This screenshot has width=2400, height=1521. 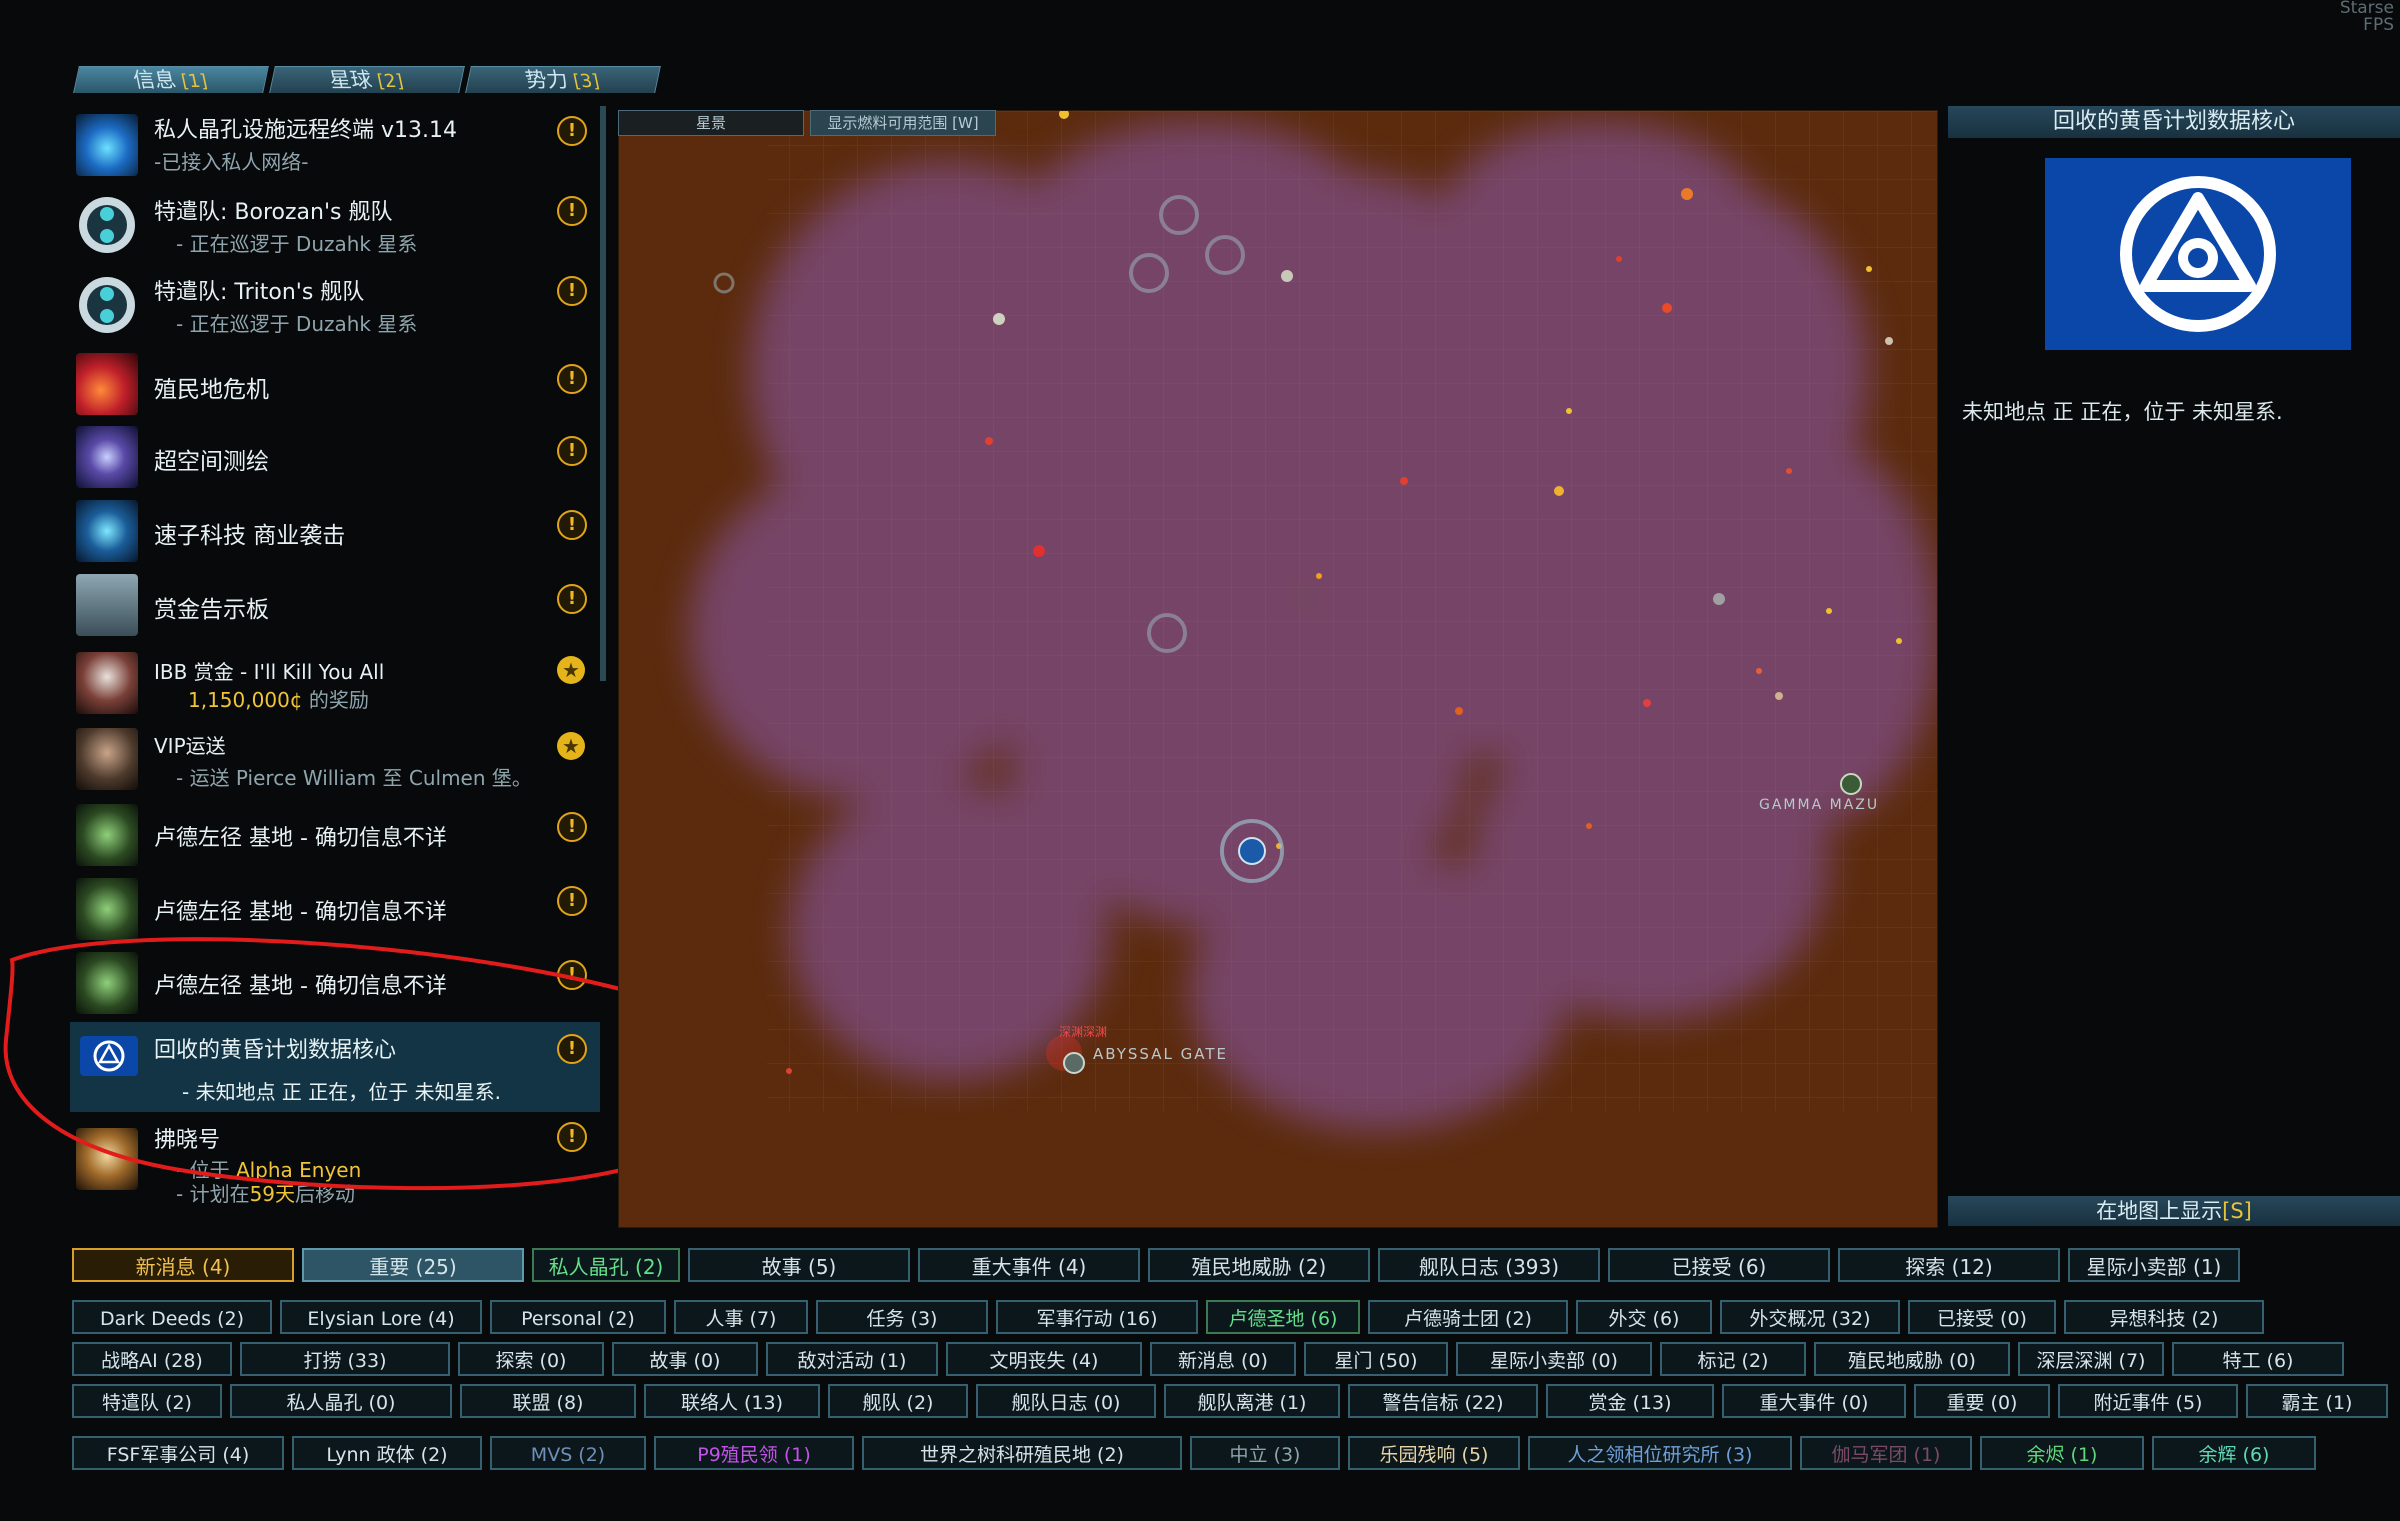 I want to click on filter-fleets: 舰队 (2), so click(x=898, y=1401).